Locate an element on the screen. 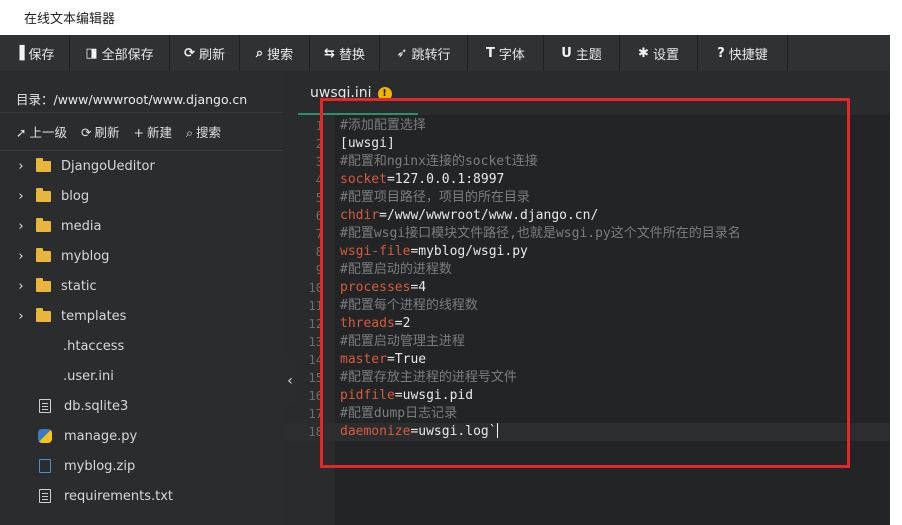 The image size is (902, 525). code-line: 9 #配置启动的进程数 is located at coordinates (586, 270).